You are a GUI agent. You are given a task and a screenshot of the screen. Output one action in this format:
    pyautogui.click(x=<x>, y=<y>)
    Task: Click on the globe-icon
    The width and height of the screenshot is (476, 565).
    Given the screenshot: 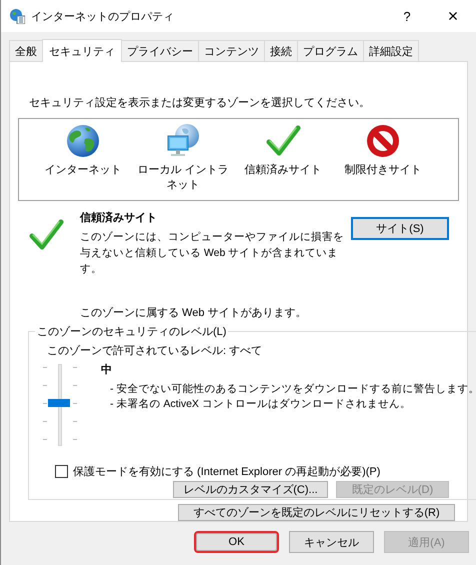 What is the action you would take?
    pyautogui.click(x=83, y=140)
    